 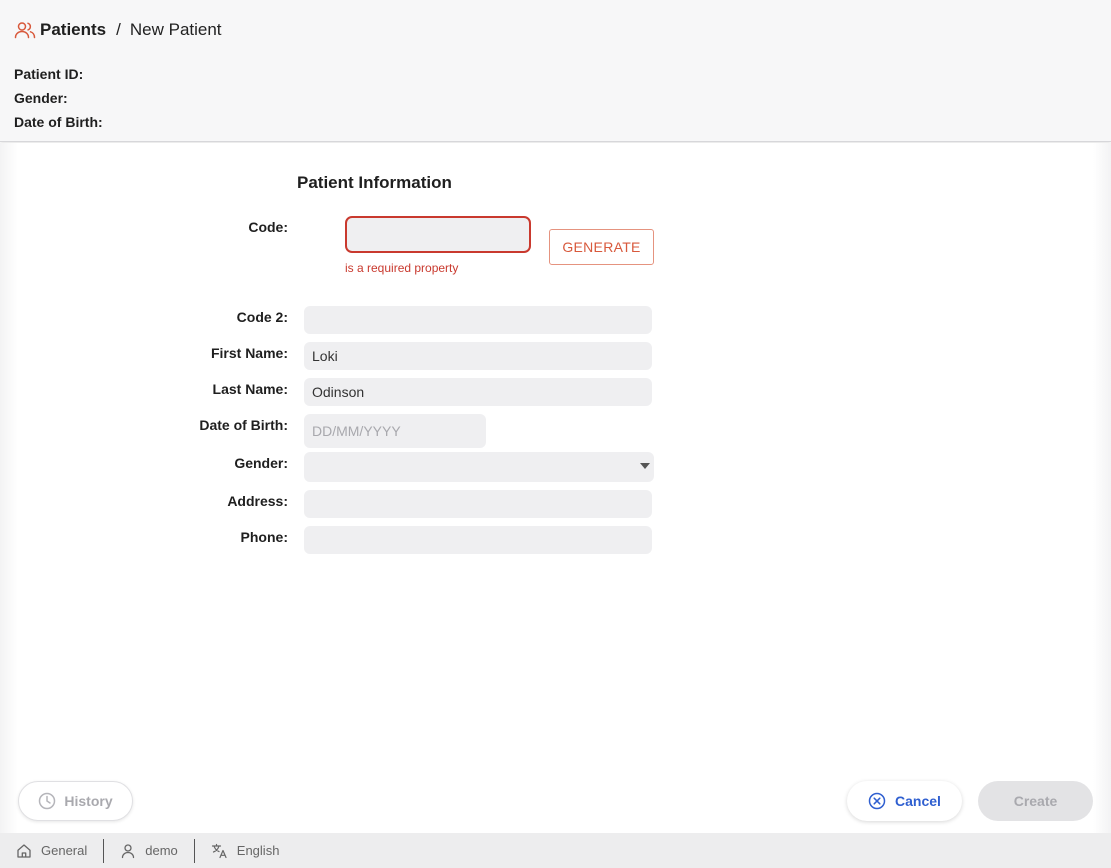 What do you see at coordinates (402, 268) in the screenshot?
I see `code-error-message: is a required property` at bounding box center [402, 268].